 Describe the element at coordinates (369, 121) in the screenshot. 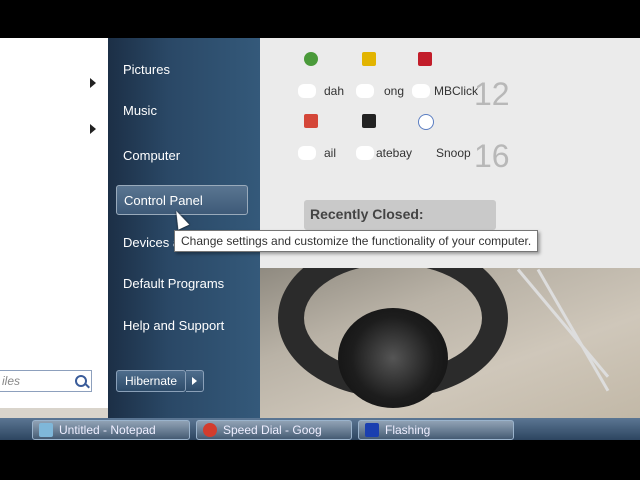

I see `piratebay-icon` at that location.